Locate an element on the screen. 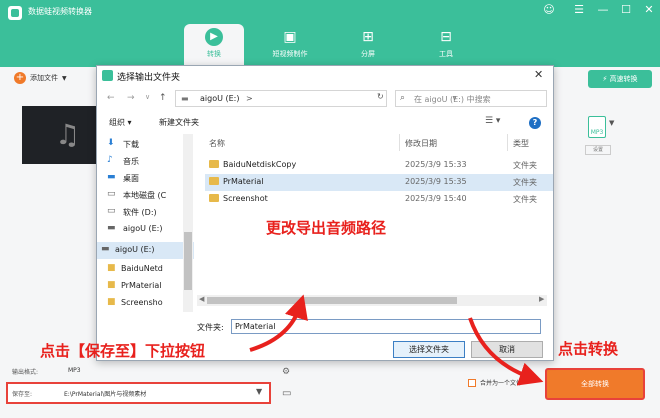 The height and width of the screenshot is (418, 660). annotation-change-path: 更改导出音频路径 is located at coordinates (326, 228).